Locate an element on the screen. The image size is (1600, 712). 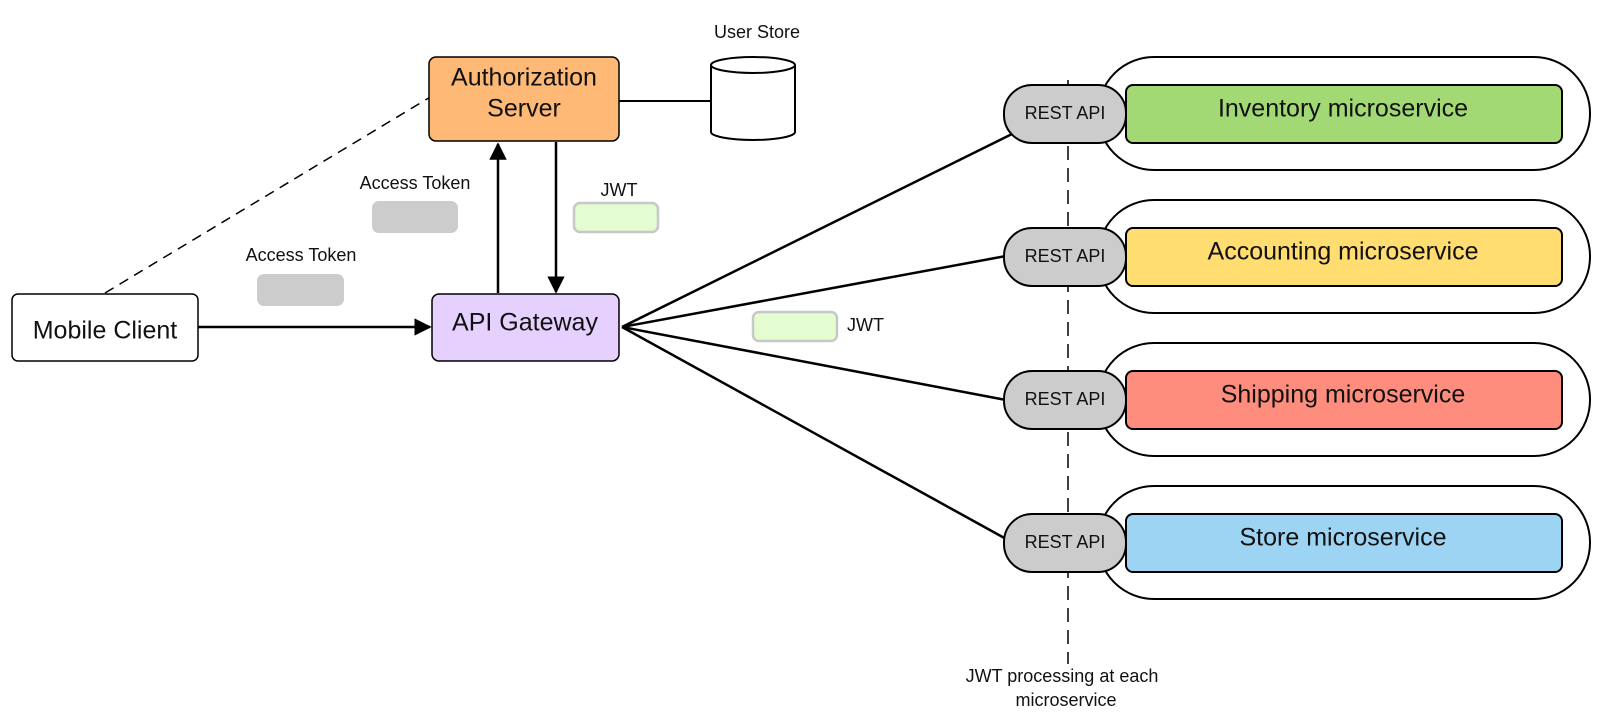
user-store-label: User Store is located at coordinates (757, 32).